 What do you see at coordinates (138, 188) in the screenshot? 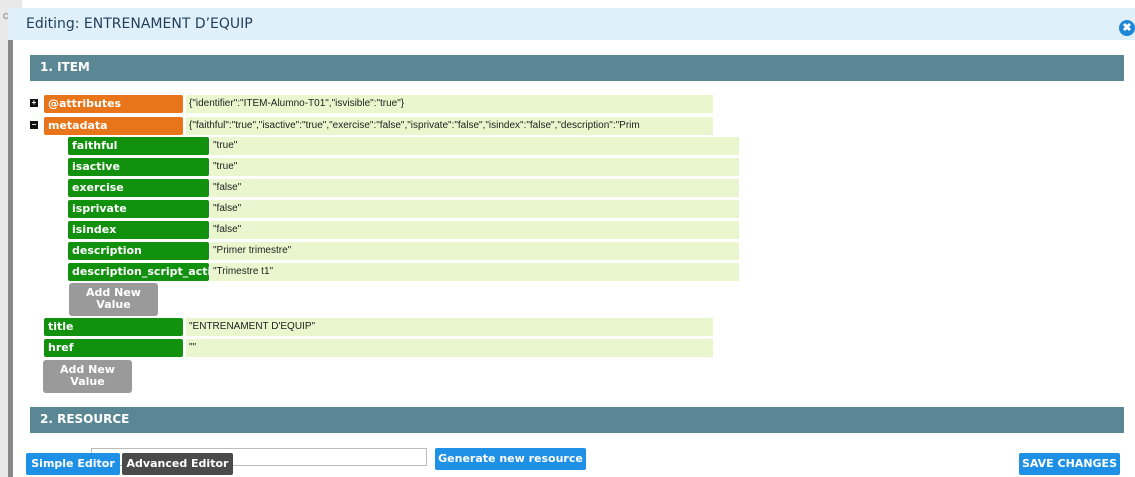
I see `key-exercise: exercise` at bounding box center [138, 188].